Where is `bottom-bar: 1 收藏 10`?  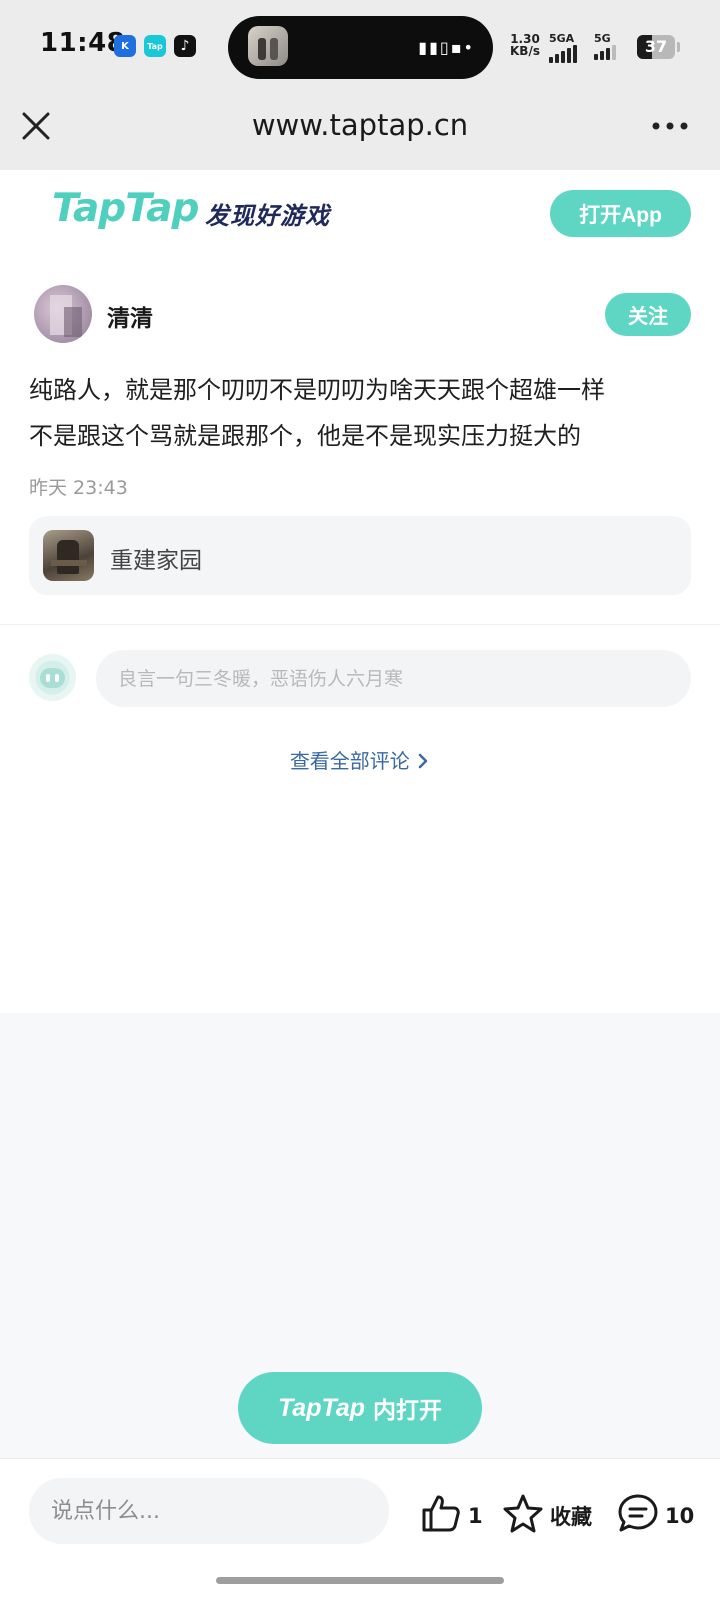 bottom-bar: 1 收藏 10 is located at coordinates (360, 1529).